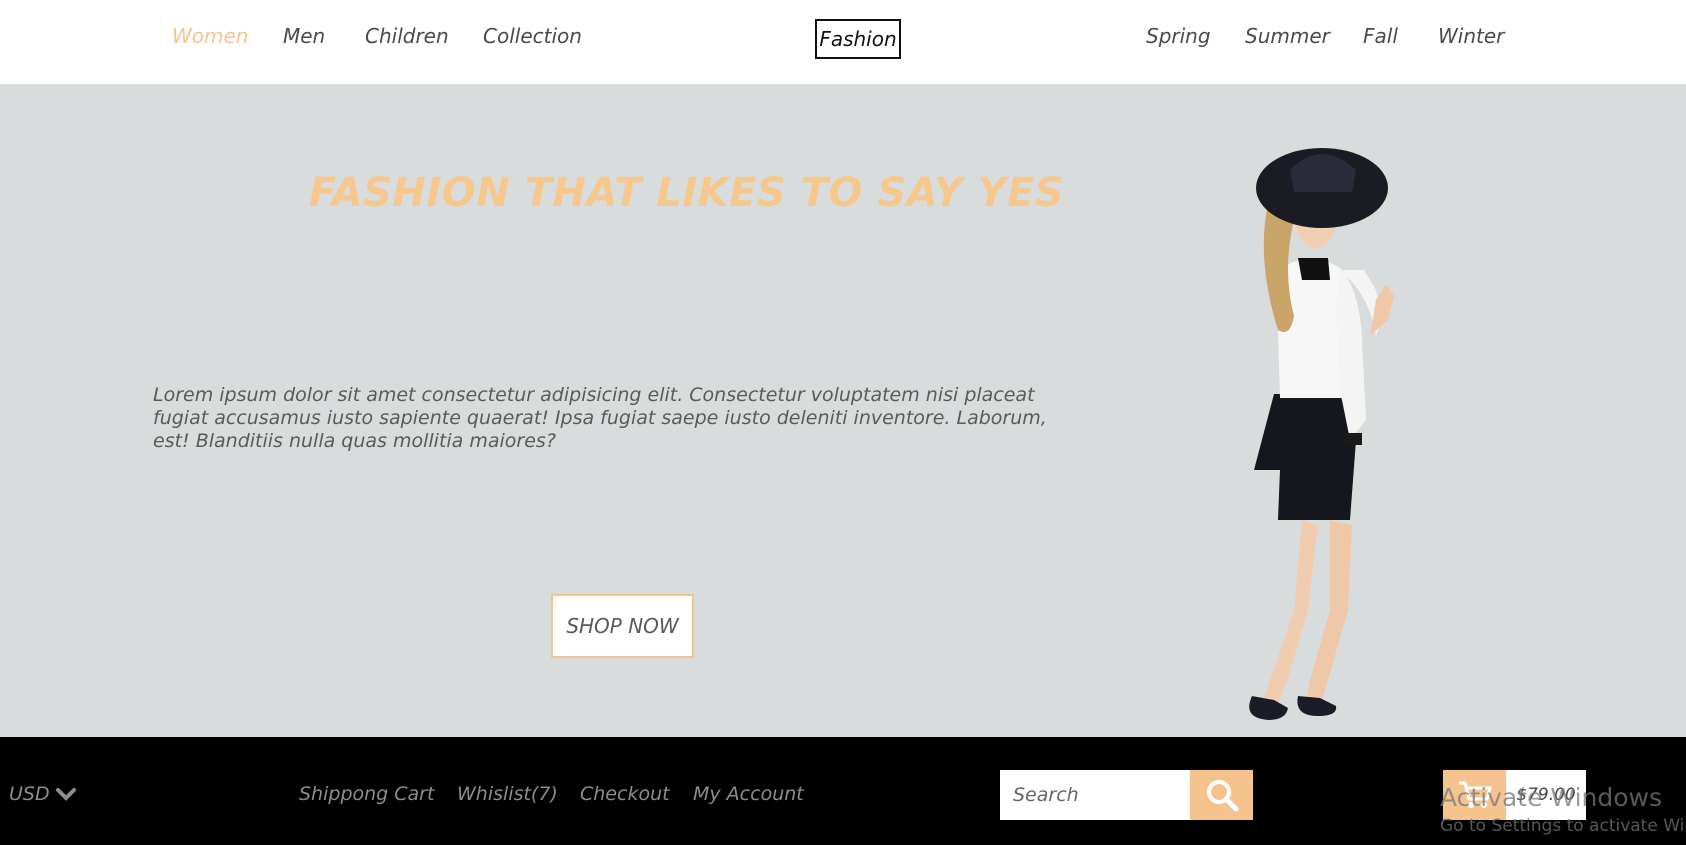 The width and height of the screenshot is (1686, 845). What do you see at coordinates (29, 794) in the screenshot?
I see `currency-label: USD` at bounding box center [29, 794].